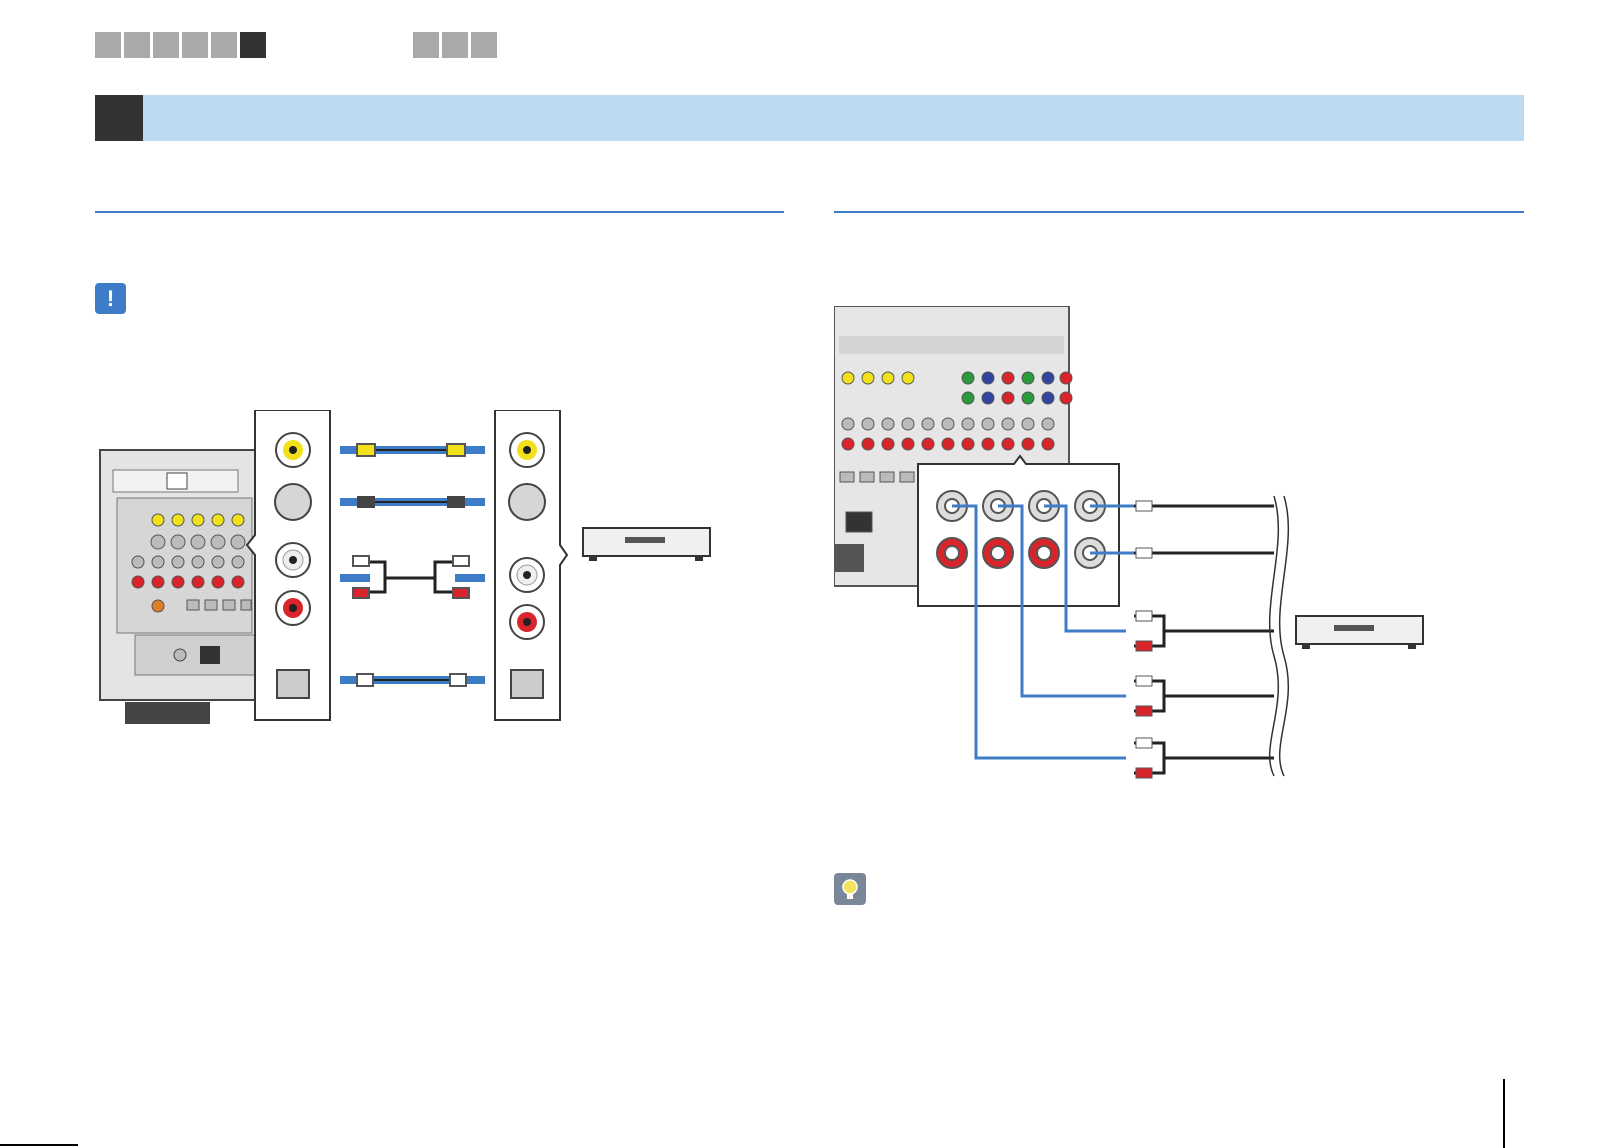  I want to click on right-connection-diagram, so click(1129, 542).